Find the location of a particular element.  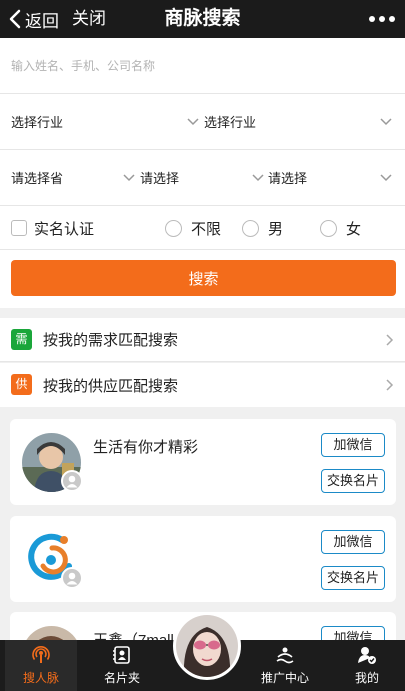

province-select: 请选择省 is located at coordinates (73, 177).